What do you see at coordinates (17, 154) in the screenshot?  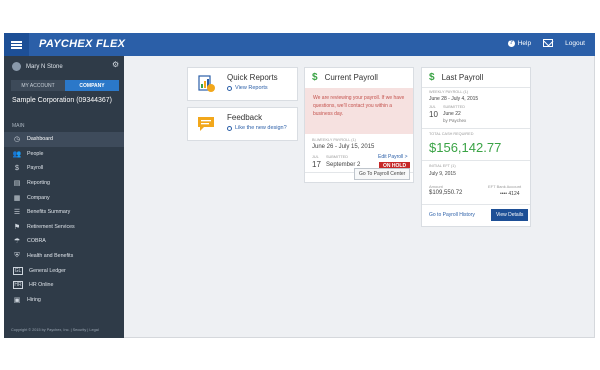 I see `people-icon: 👥` at bounding box center [17, 154].